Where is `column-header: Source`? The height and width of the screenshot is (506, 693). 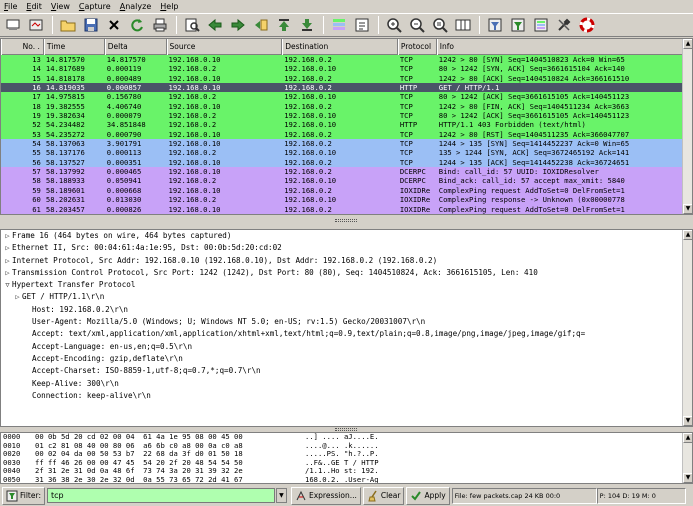 column-header: Source is located at coordinates (224, 47).